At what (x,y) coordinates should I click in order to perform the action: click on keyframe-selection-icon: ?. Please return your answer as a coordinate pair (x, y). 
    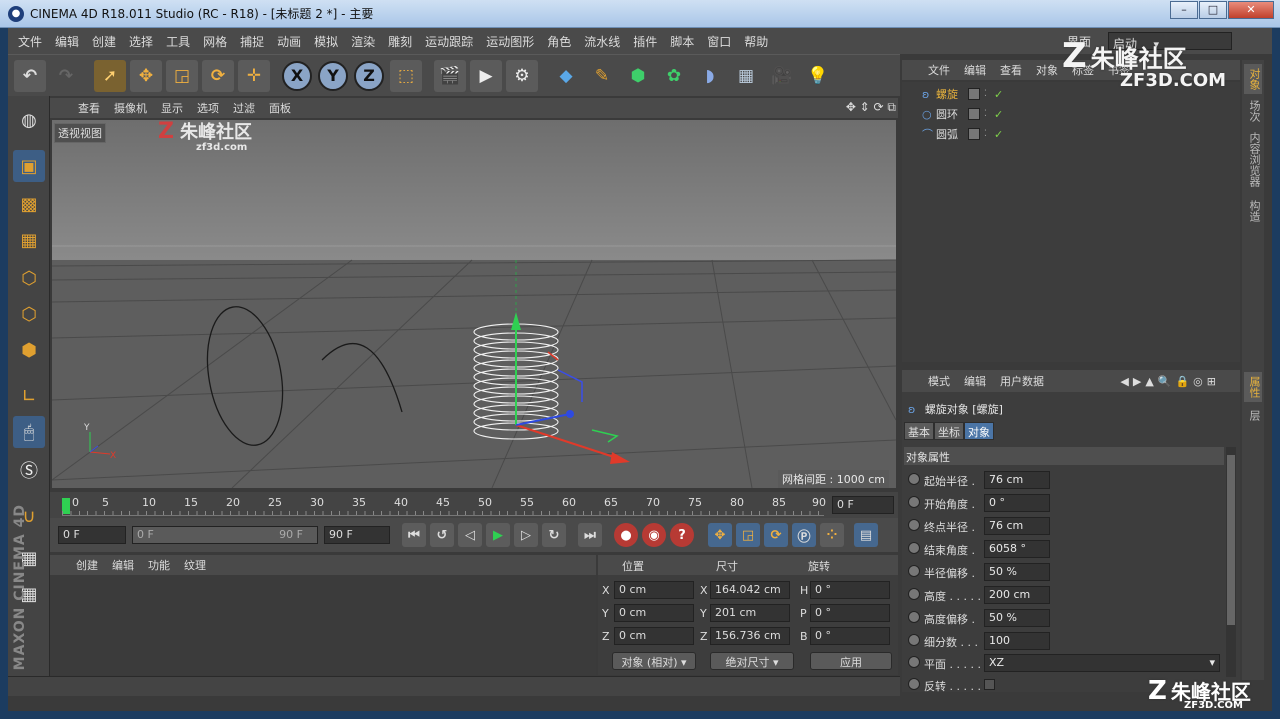
    Looking at the image, I should click on (682, 535).